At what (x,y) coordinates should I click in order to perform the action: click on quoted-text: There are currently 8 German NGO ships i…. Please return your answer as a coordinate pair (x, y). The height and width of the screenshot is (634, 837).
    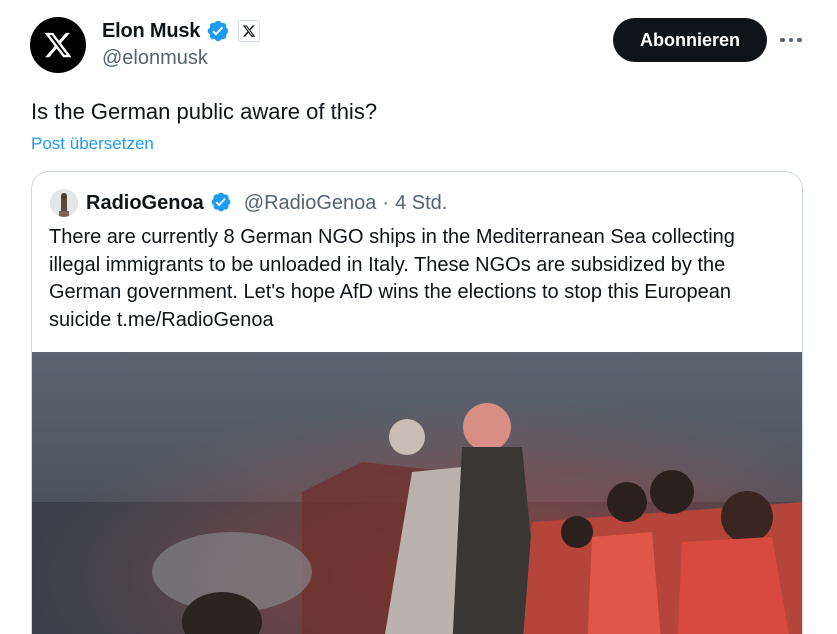
    Looking at the image, I should click on (392, 278).